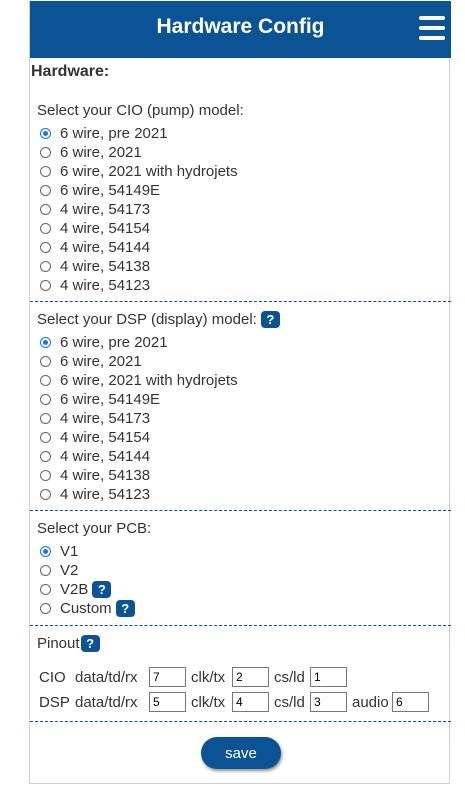 The image size is (465, 810). I want to click on dsp-option: 4 wire, 54144, so click(95, 456).